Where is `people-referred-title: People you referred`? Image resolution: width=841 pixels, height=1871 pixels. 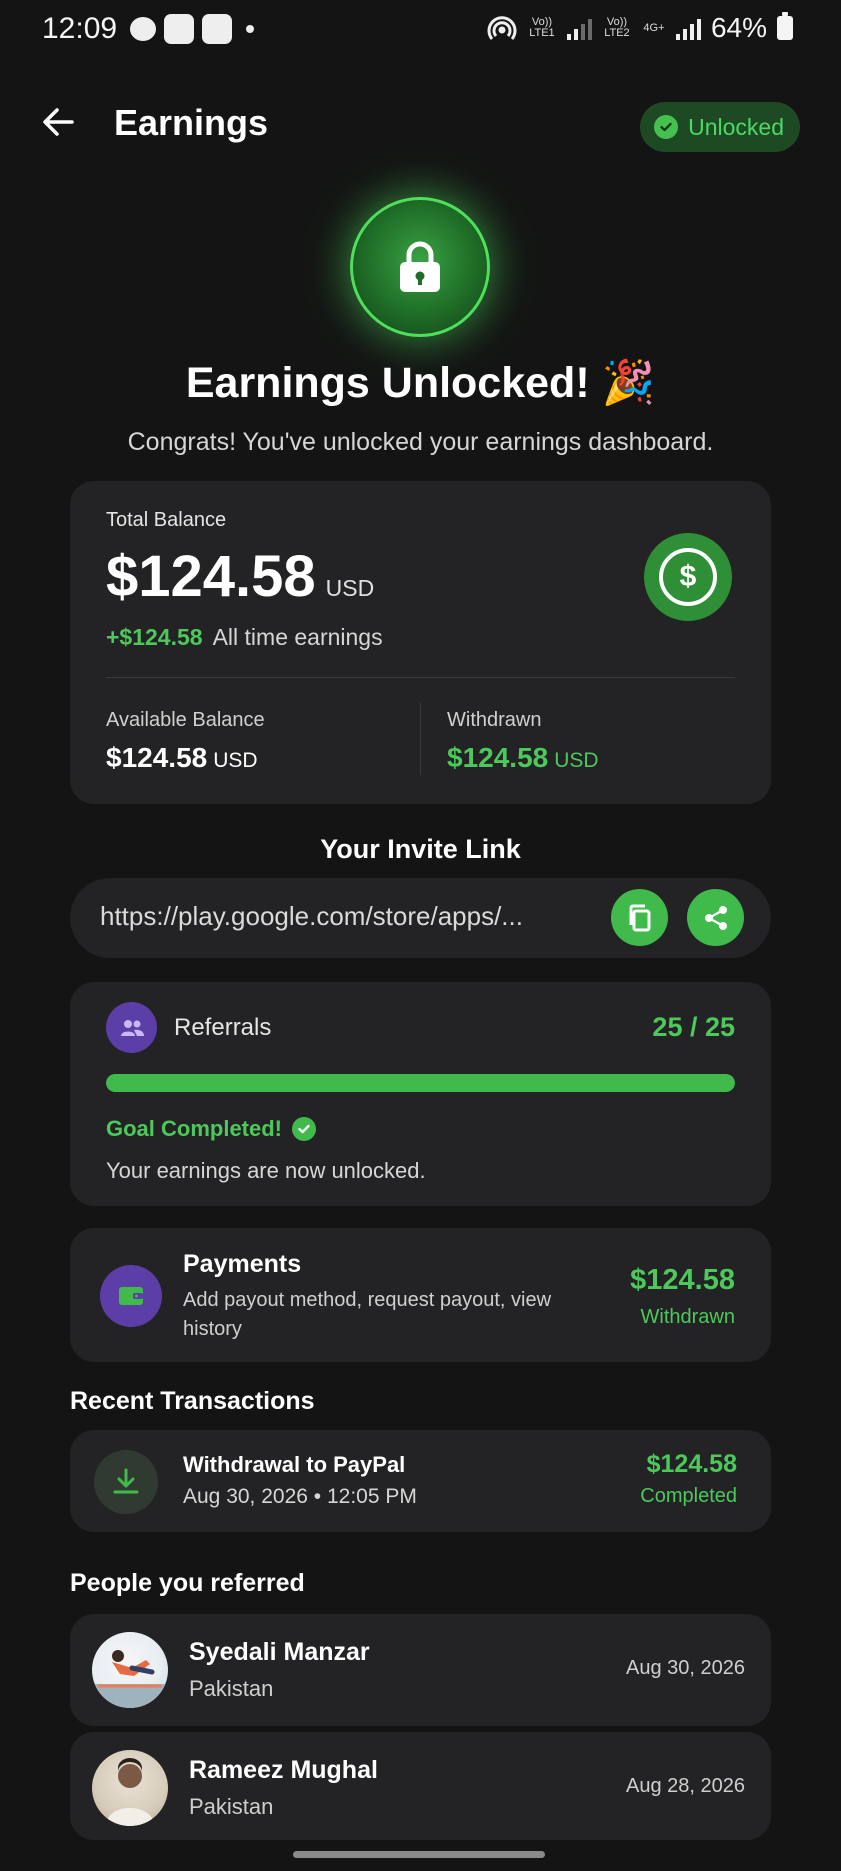
people-referred-title: People you referred is located at coordinates (187, 1583).